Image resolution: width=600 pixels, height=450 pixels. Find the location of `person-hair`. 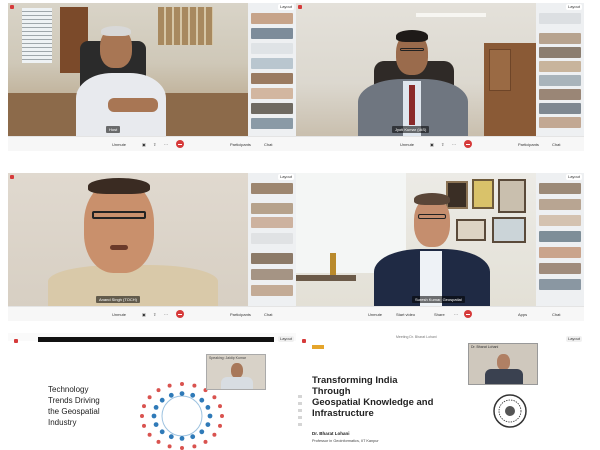

person-hair is located at coordinates (119, 186).